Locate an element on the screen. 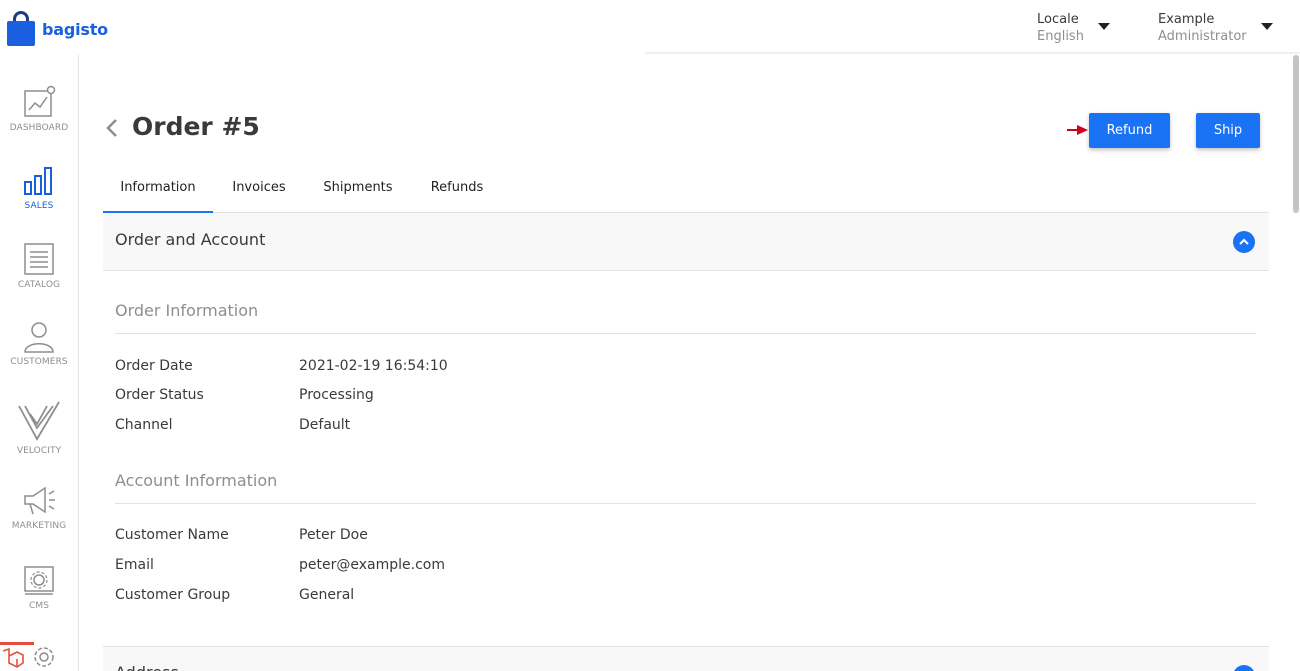 Image resolution: width=1300 pixels, height=671 pixels. sidebar-item-label: CUSTOMERS is located at coordinates (39, 362).